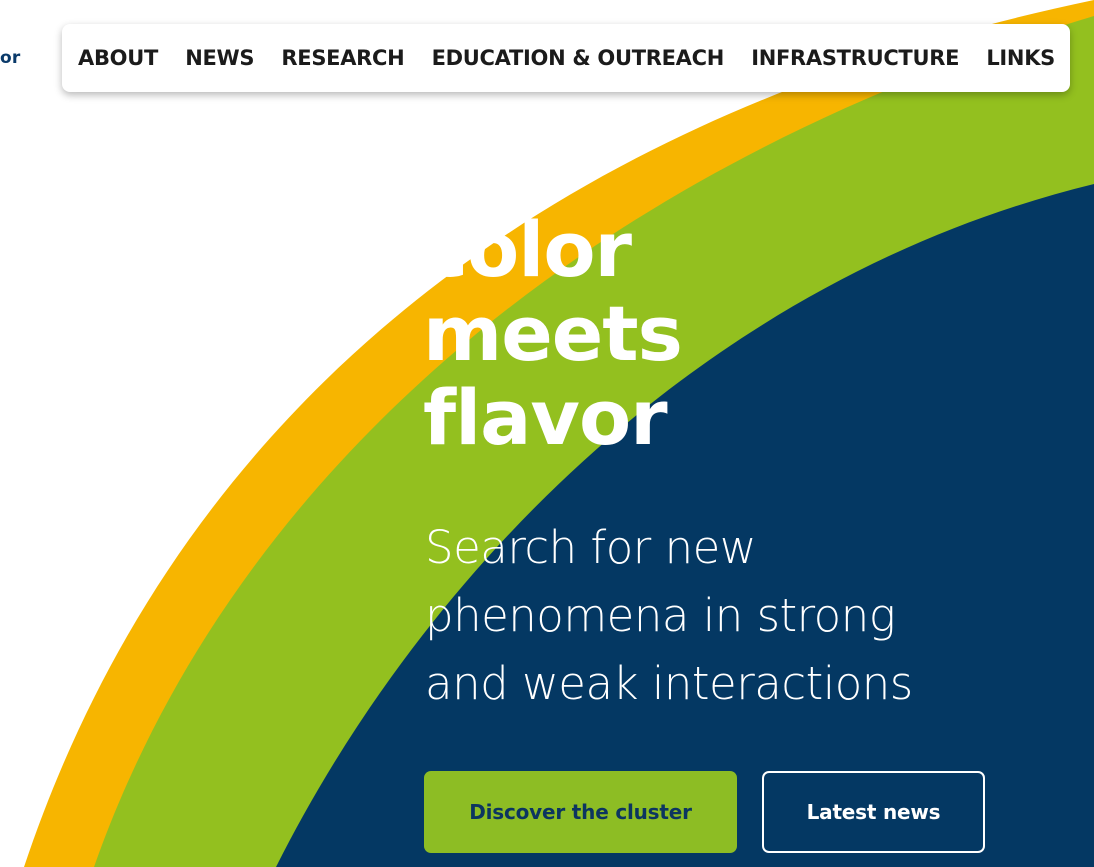  What do you see at coordinates (1020, 58) in the screenshot?
I see `nav-item-links: LINKS` at bounding box center [1020, 58].